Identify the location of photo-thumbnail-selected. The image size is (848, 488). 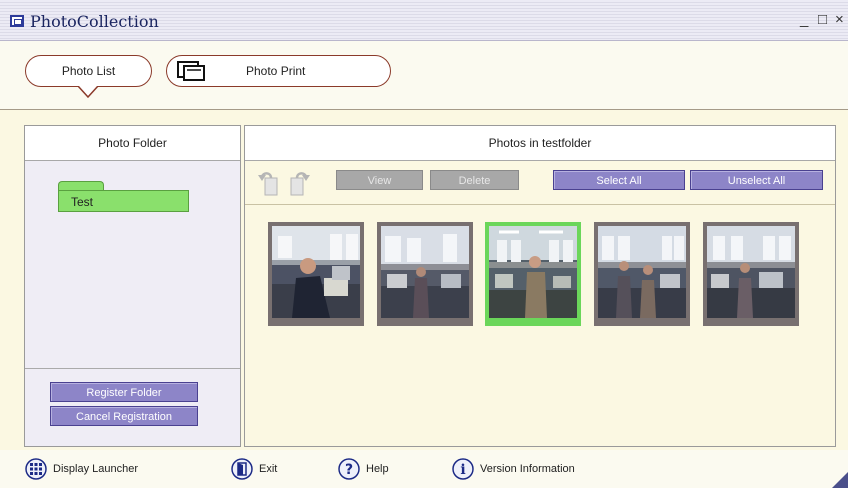
(533, 274).